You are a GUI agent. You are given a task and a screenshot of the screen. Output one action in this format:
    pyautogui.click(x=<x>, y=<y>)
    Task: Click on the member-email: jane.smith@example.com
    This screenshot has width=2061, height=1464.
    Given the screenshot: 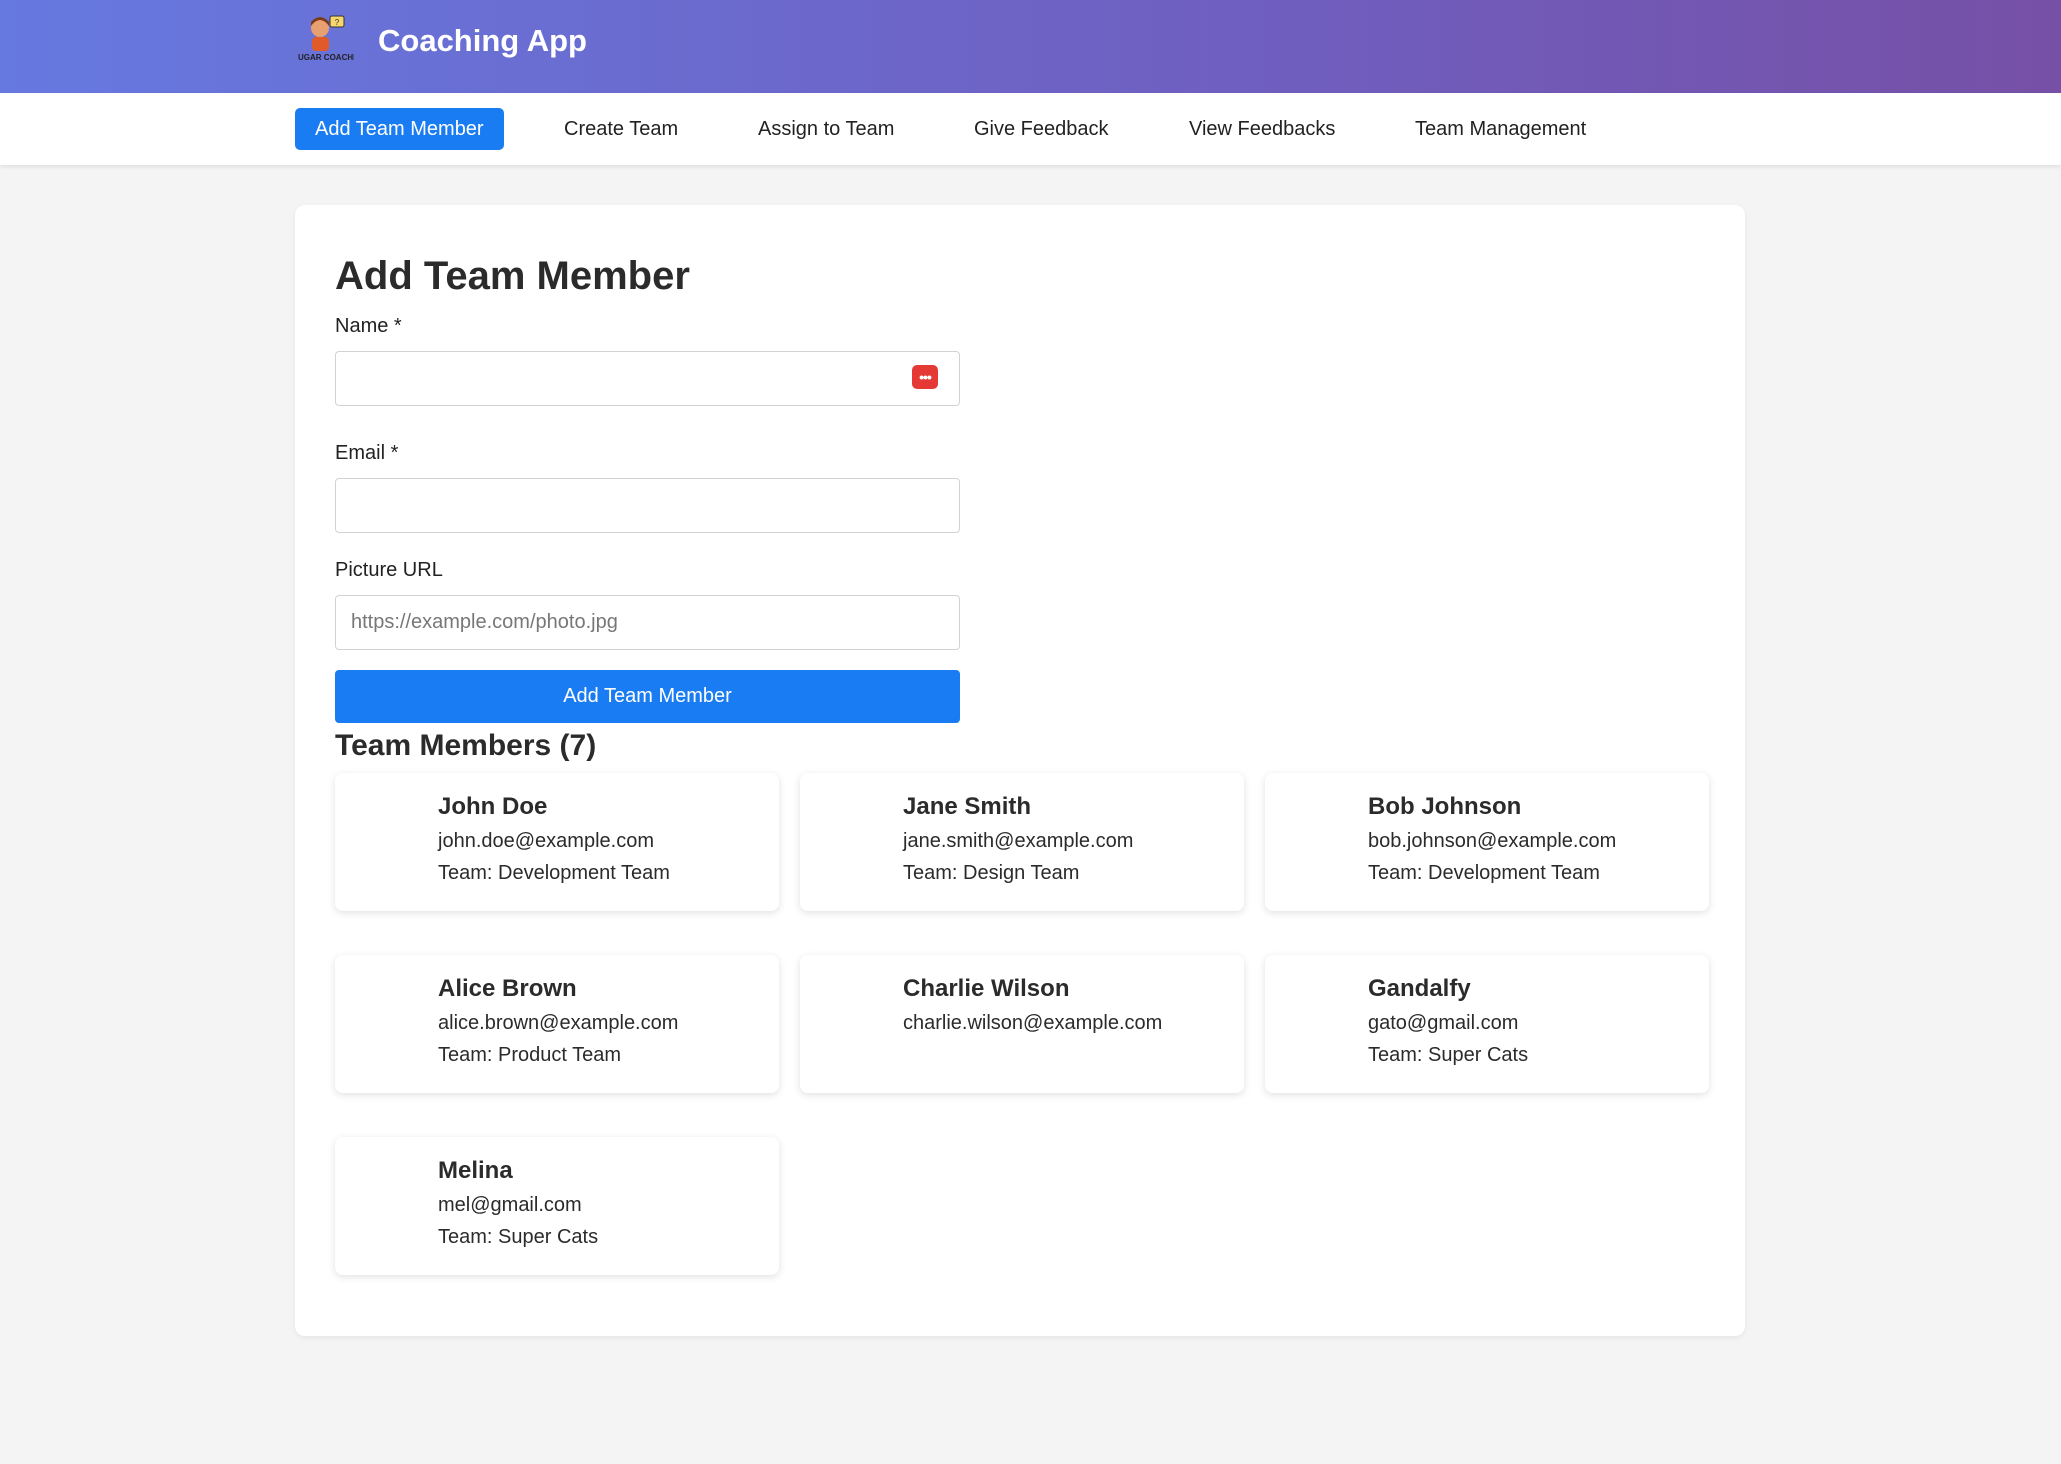 What is the action you would take?
    pyautogui.click(x=1018, y=841)
    